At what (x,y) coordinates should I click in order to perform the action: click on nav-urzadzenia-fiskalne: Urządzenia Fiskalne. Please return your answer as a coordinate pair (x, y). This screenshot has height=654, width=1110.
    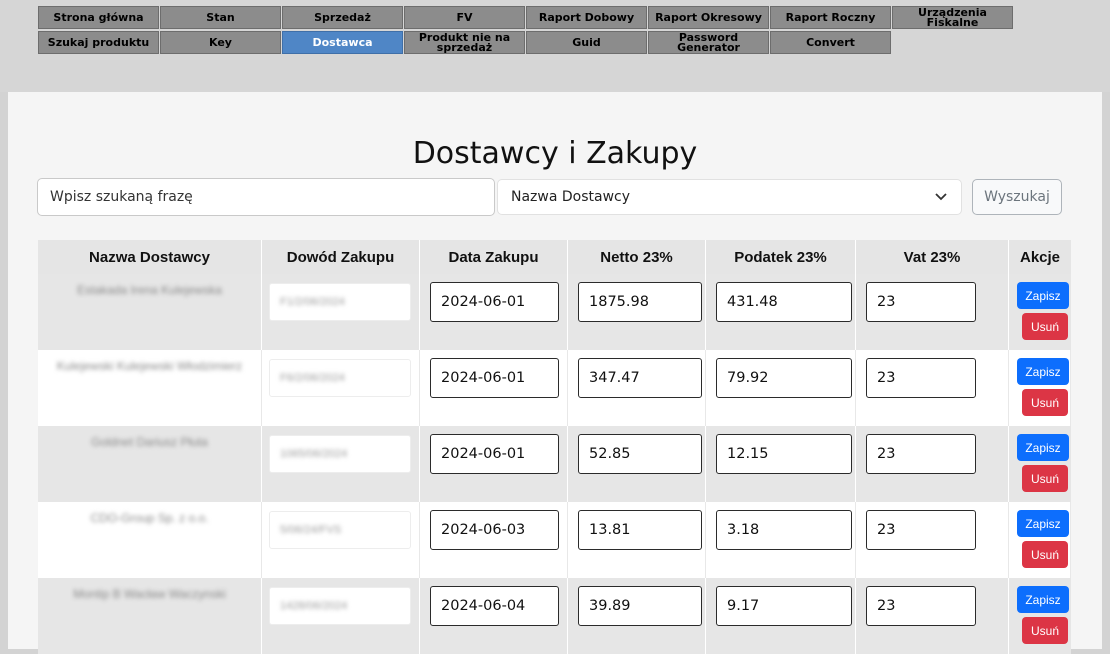
    Looking at the image, I should click on (952, 17).